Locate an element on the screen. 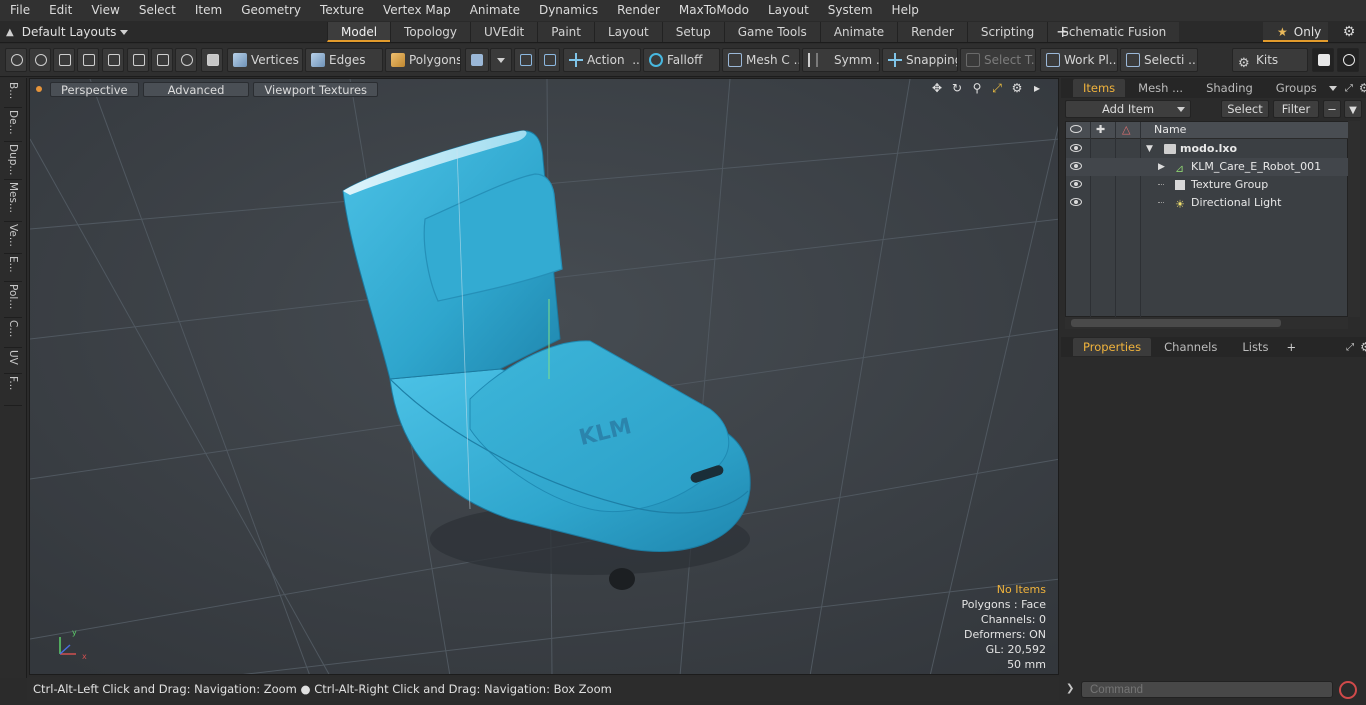  rotate-view-icon: ↻ is located at coordinates (957, 88).